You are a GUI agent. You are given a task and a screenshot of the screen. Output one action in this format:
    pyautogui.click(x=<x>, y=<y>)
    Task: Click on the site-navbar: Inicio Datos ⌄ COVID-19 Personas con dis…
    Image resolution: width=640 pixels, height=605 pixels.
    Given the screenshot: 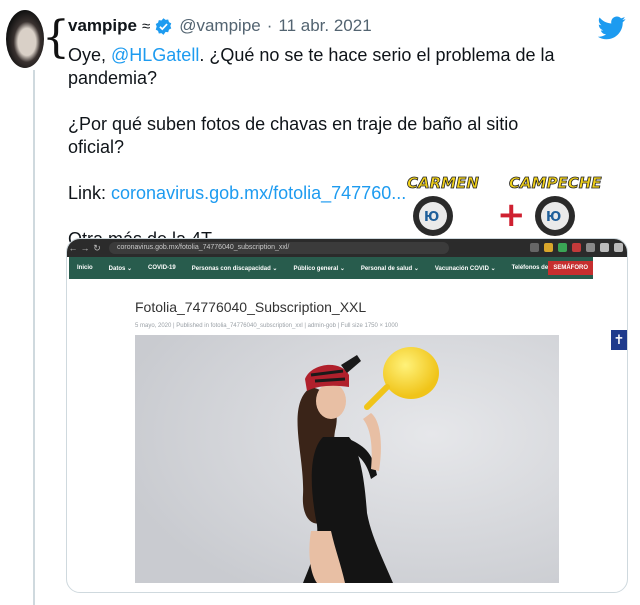 What is the action you would take?
    pyautogui.click(x=331, y=268)
    